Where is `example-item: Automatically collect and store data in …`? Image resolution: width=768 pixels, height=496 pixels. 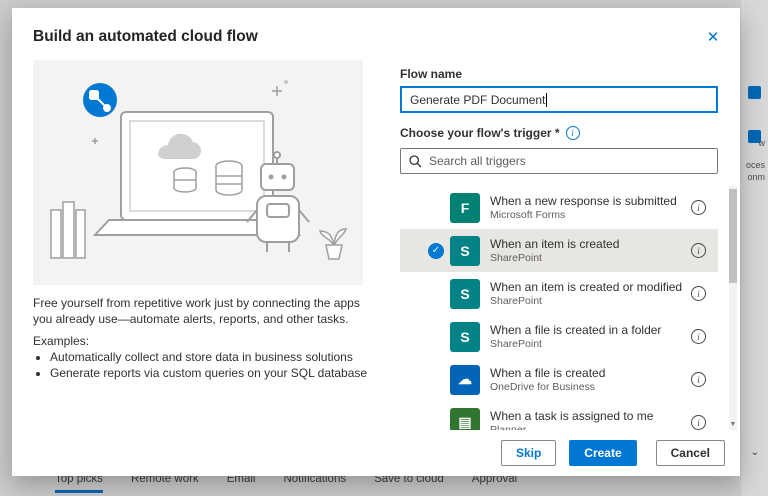 example-item: Automatically collect and store data in … is located at coordinates (215, 357).